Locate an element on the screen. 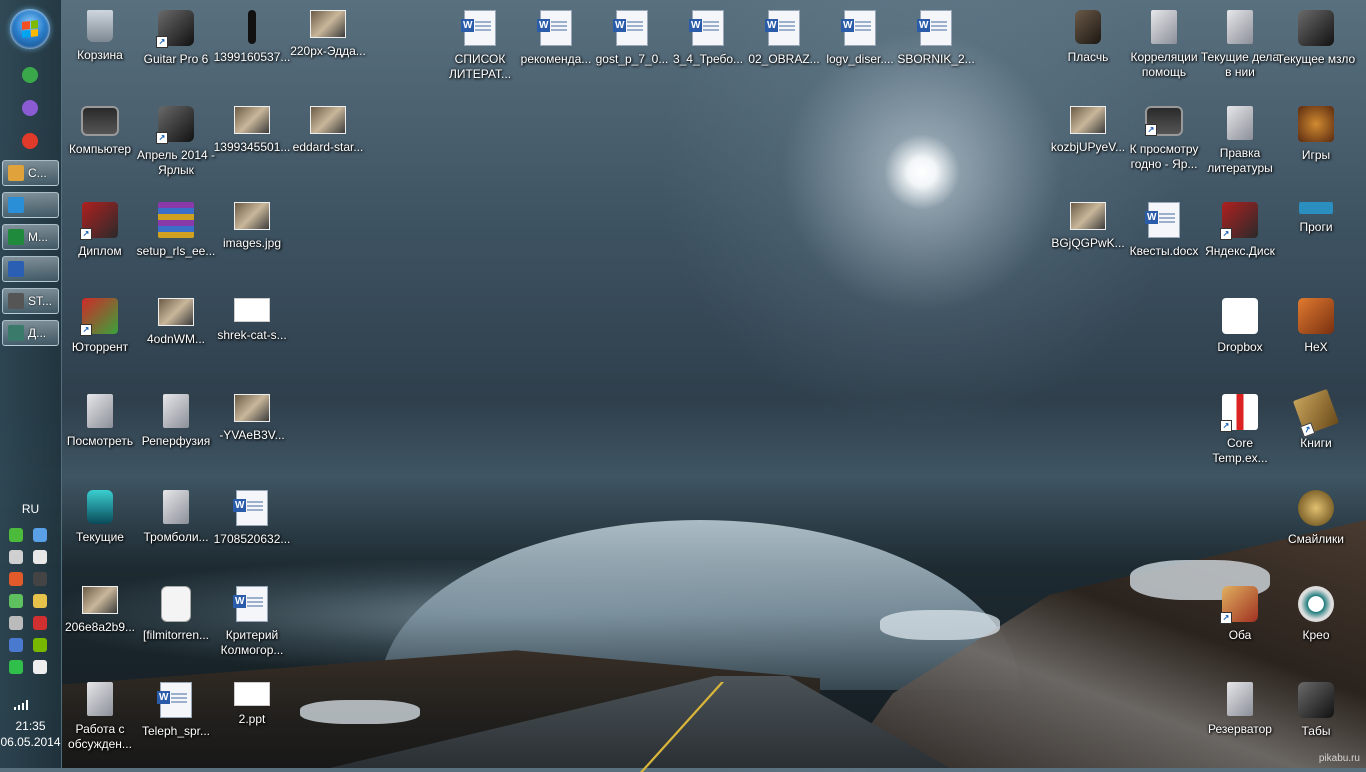 The width and height of the screenshot is (1366, 772). desktop-icon: ↗ Яндекс.Диск is located at coordinates (1240, 241).